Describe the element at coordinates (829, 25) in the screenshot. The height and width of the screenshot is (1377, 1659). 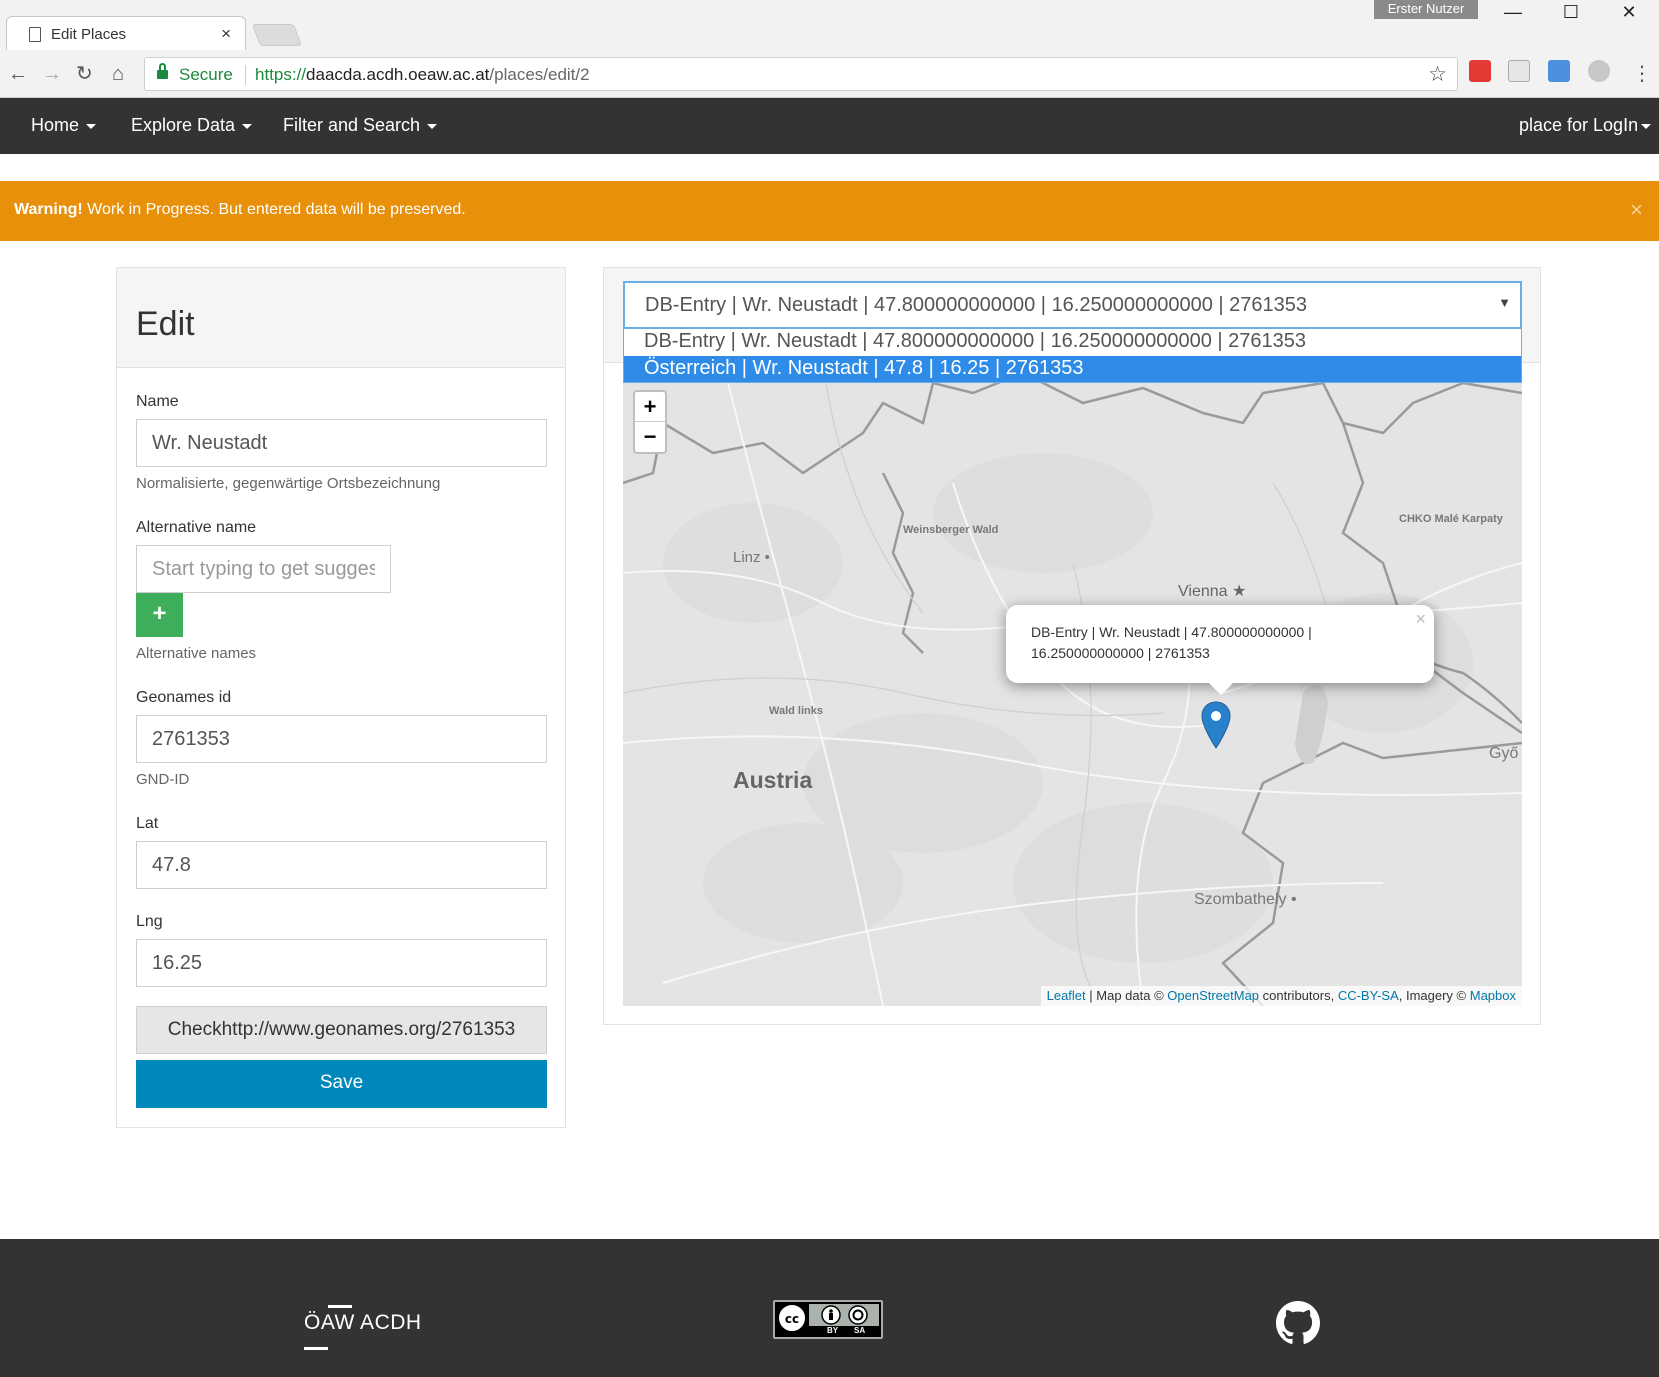
I see `browser-tabstrip: Edit Places × Erster Nutzer — ☐ ✕` at that location.